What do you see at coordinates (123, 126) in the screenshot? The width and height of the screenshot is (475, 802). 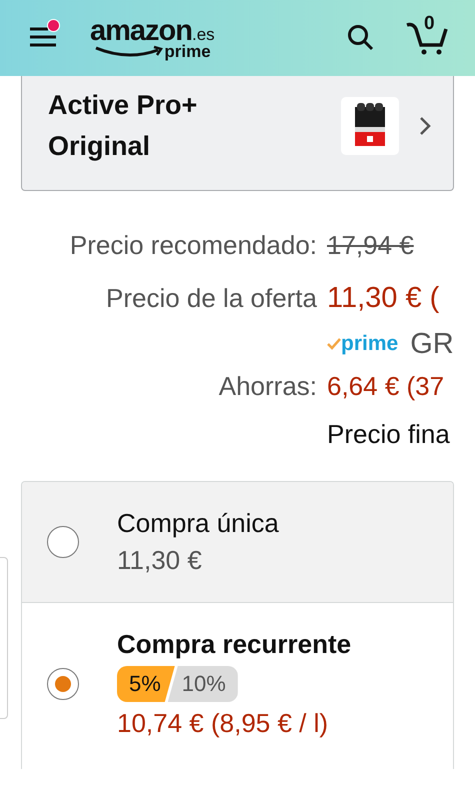 I see `variation-value: Active Pro+ Original` at bounding box center [123, 126].